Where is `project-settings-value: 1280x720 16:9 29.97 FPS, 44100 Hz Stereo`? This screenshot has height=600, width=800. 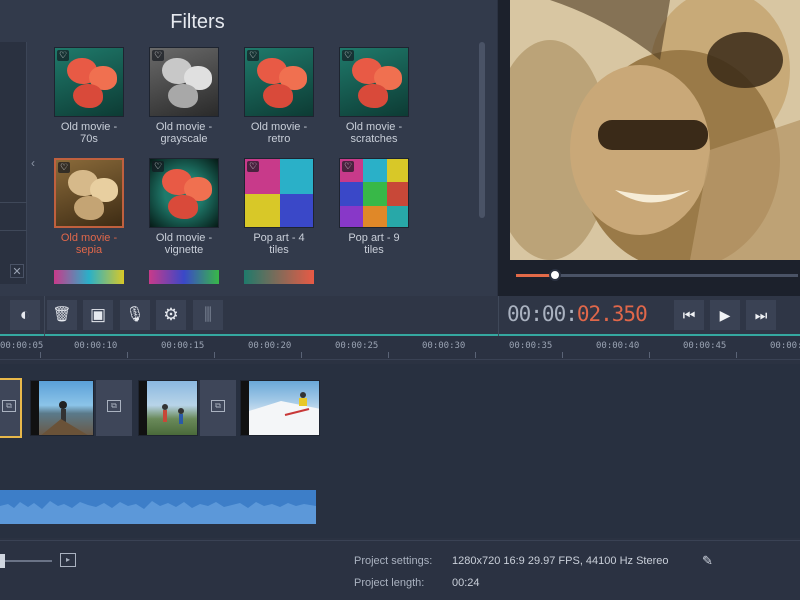 project-settings-value: 1280x720 16:9 29.97 FPS, 44100 Hz Stereo is located at coordinates (560, 561).